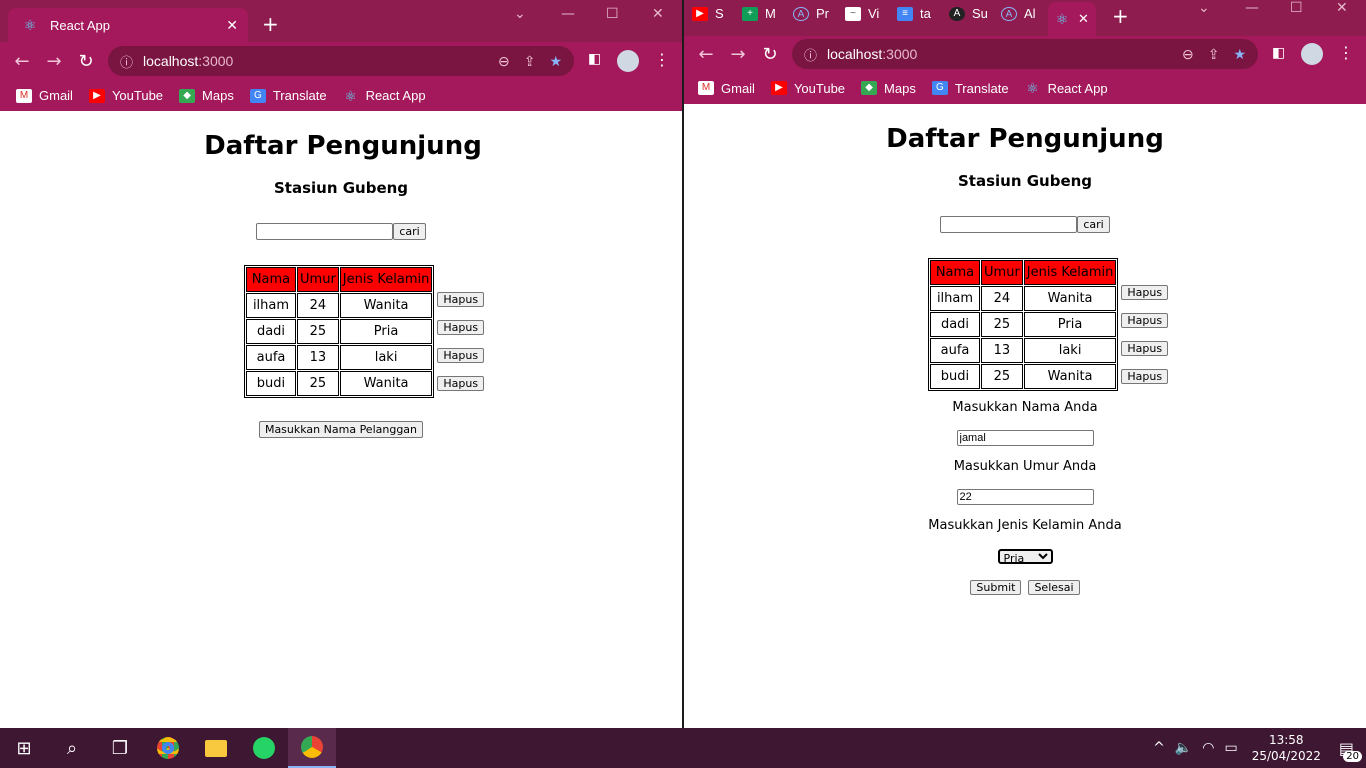 The height and width of the screenshot is (768, 1366). What do you see at coordinates (1070, 350) in the screenshot?
I see `cell-jenis-kelamin: laki` at bounding box center [1070, 350].